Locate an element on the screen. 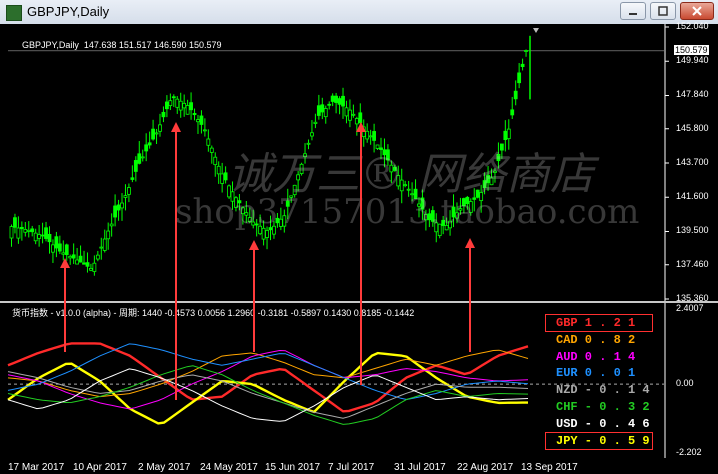 Image resolution: width=718 pixels, height=474 pixels. time-tick-label: 22 Aug 2017 is located at coordinates (485, 467).